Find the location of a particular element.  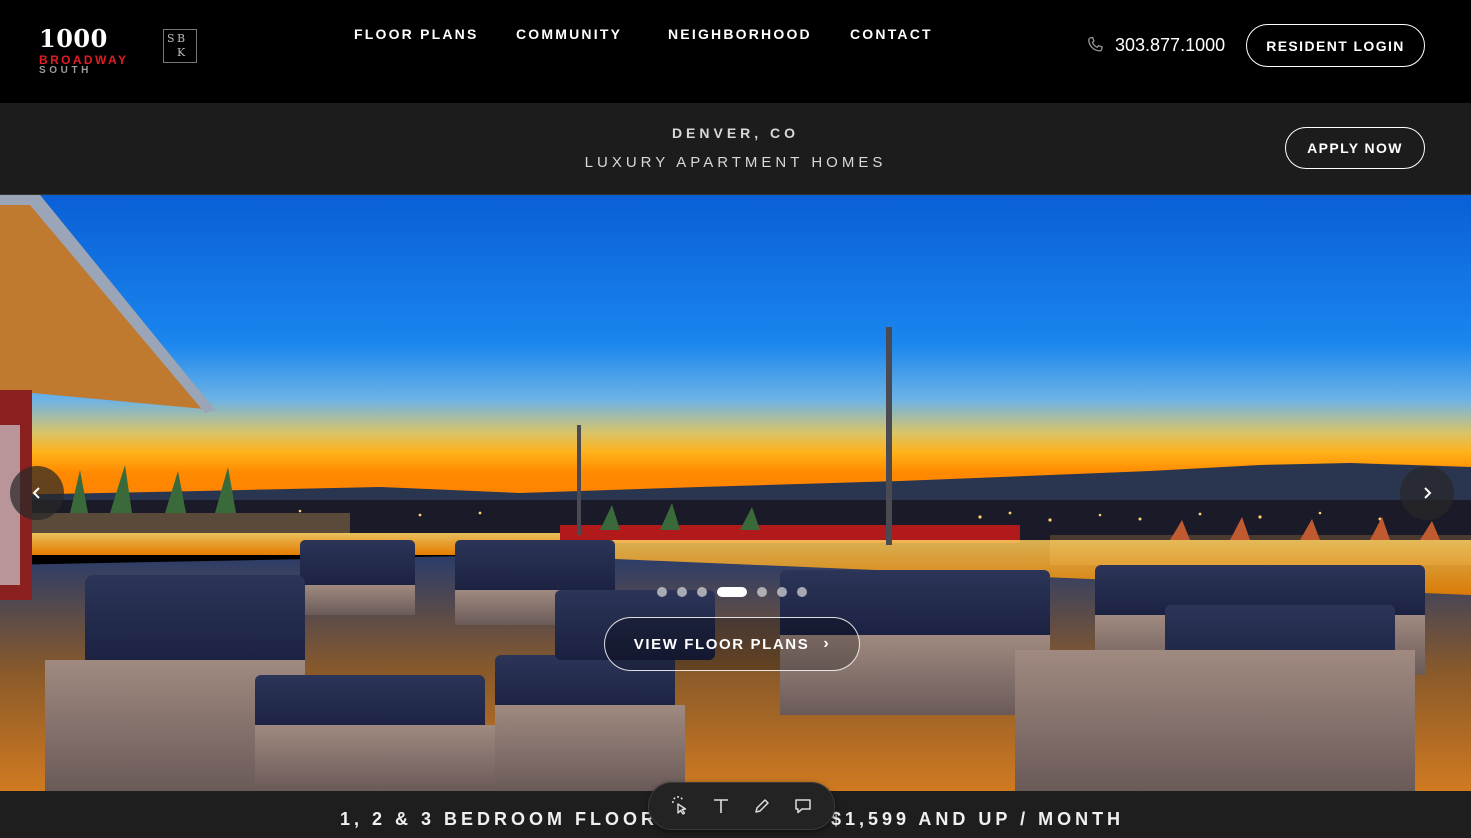

chevron-right-icon is located at coordinates (1428, 493).